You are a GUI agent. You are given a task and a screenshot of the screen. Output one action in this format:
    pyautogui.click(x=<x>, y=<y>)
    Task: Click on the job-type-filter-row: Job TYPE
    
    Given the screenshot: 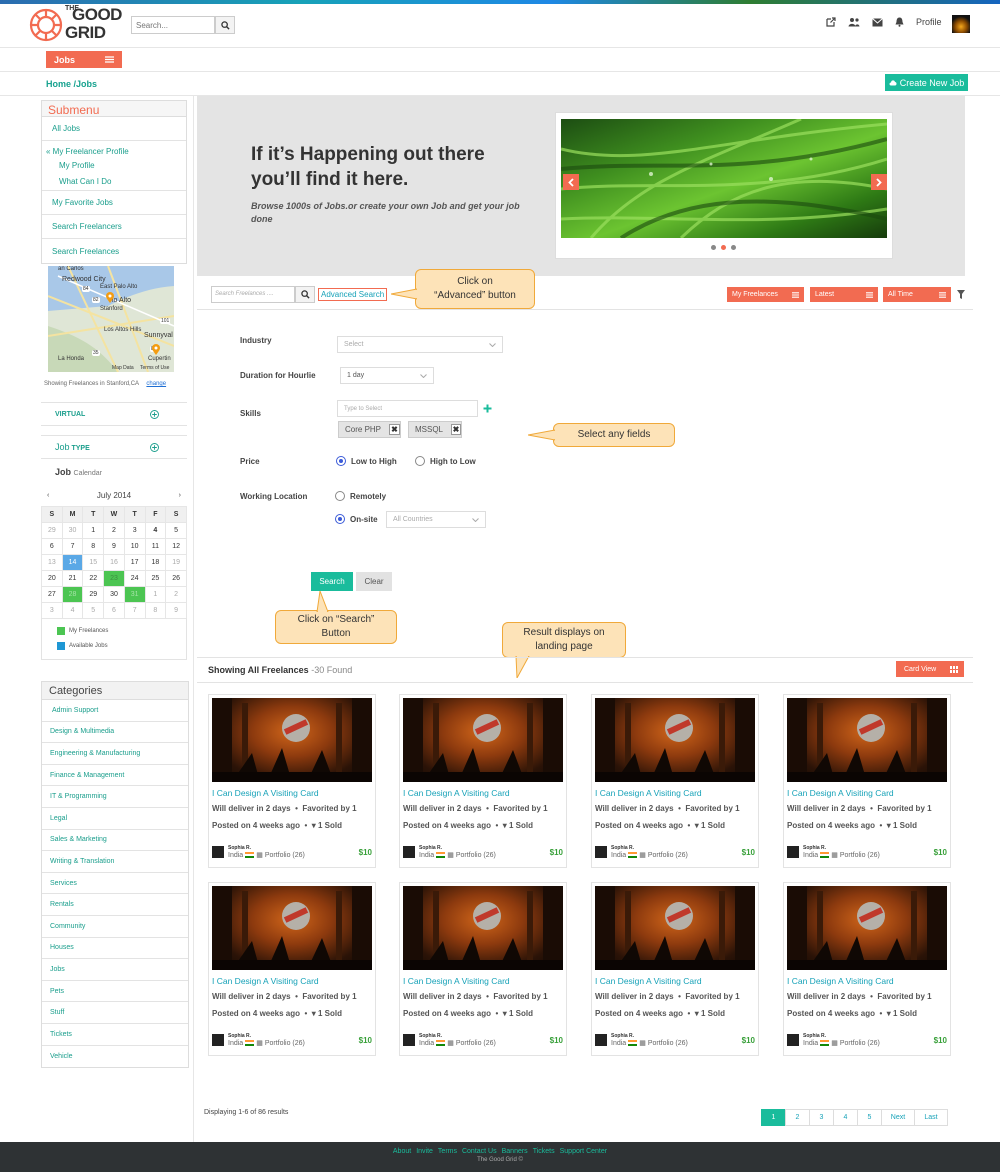 What is the action you would take?
    pyautogui.click(x=114, y=447)
    